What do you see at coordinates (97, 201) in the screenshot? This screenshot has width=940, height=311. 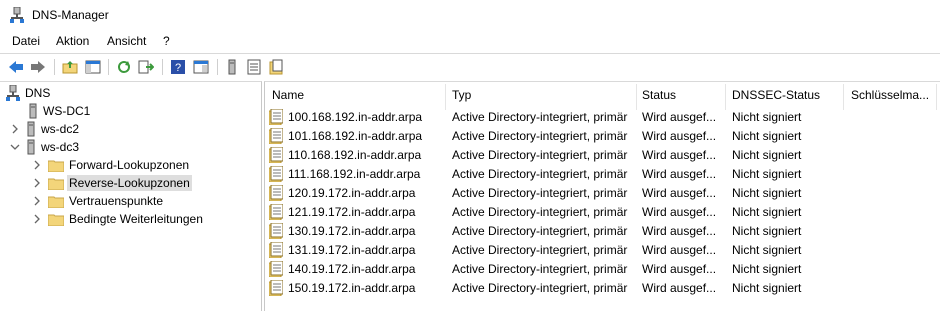 I see `tree-node-vertrauenspunkte: Vertrauenspunkte` at bounding box center [97, 201].